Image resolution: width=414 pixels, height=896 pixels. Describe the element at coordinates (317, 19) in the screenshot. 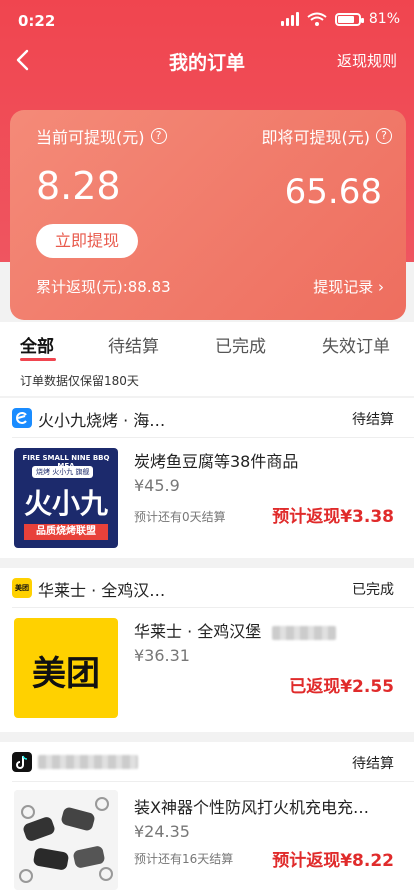

I see `wifi-icon` at that location.